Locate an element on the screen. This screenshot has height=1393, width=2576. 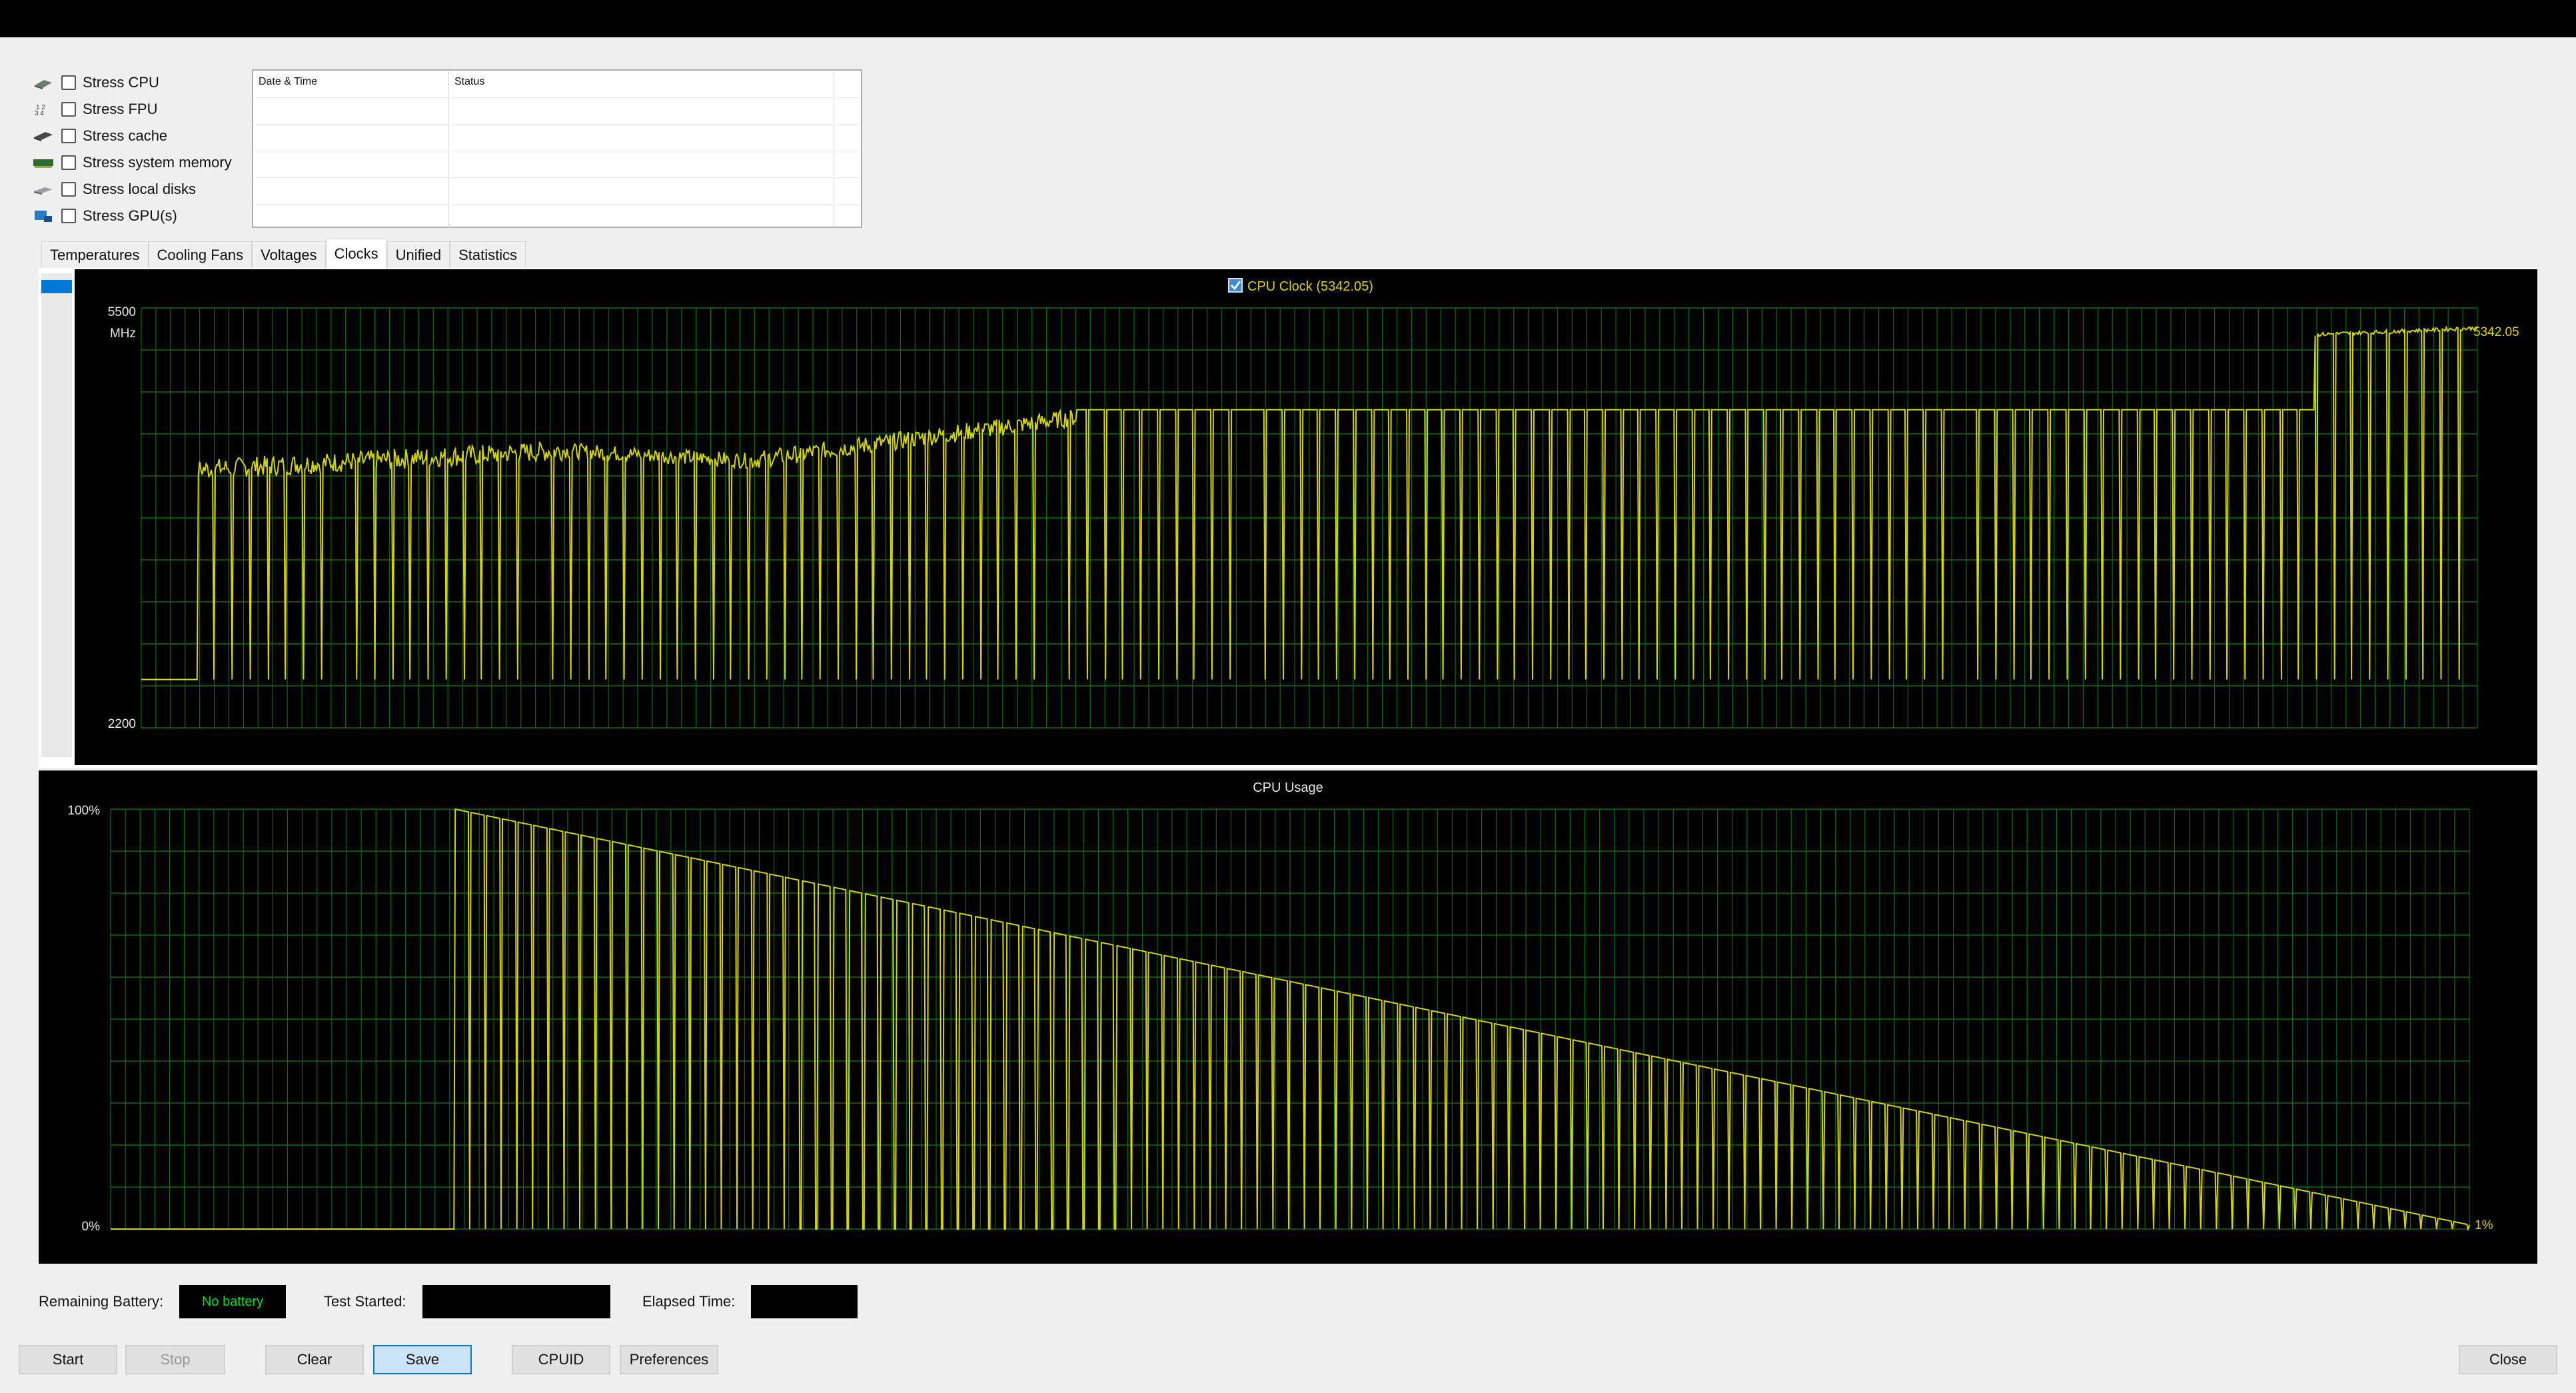
tab-cooling-fans: Cooling Fans is located at coordinates (201, 254).